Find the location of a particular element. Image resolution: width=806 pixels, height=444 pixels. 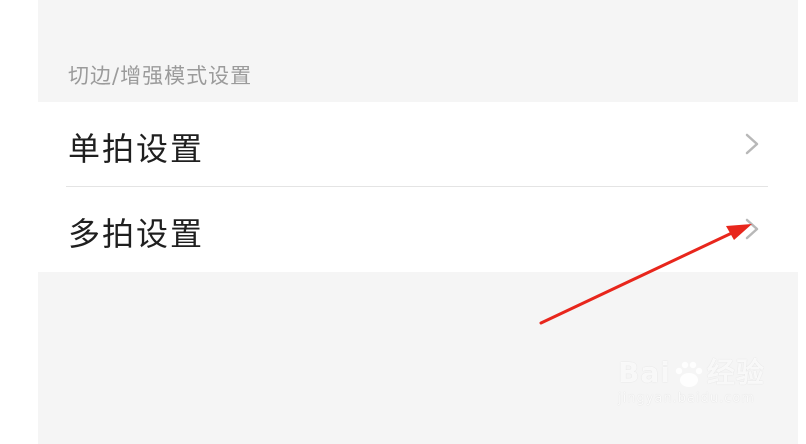

watermark-logo: Bai 经验 is located at coordinates (691, 373).